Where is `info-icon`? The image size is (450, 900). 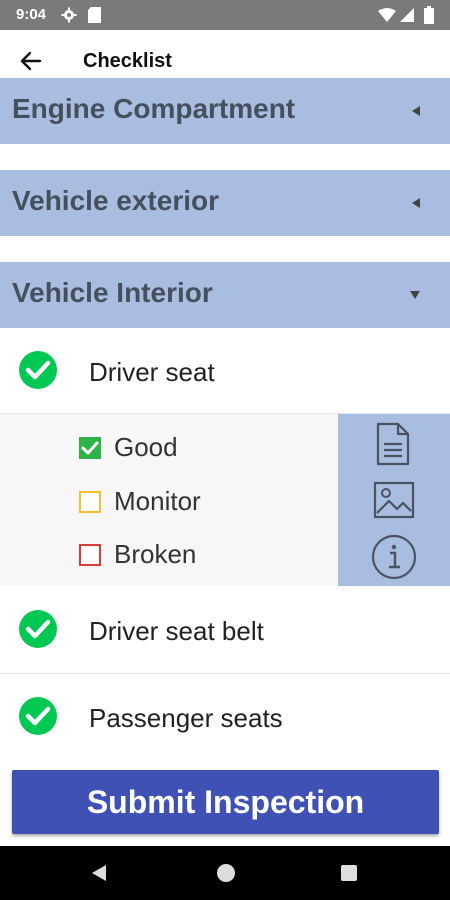 info-icon is located at coordinates (394, 557).